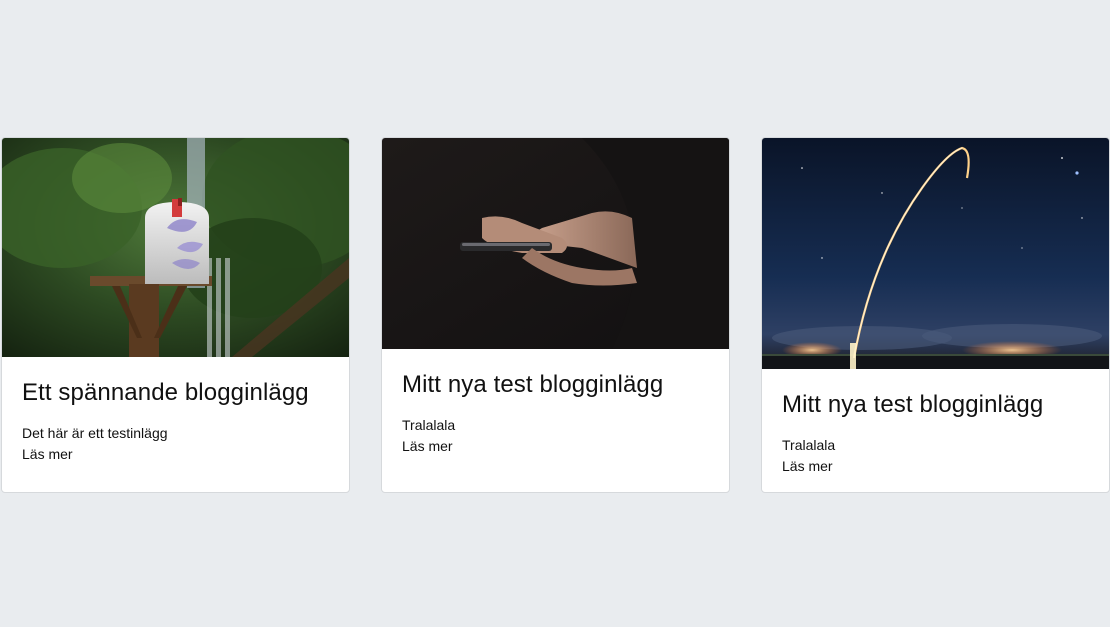 This screenshot has width=1110, height=627. I want to click on post-excerpt: Det här är ett testinlägg, so click(95, 433).